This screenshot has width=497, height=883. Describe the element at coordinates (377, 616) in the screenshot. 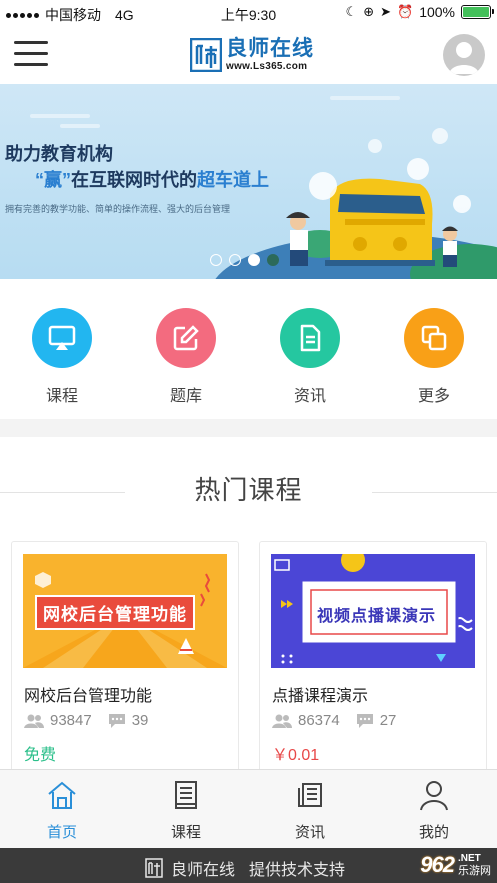

I see `thumbnail-caption: 视频点播课演示` at that location.